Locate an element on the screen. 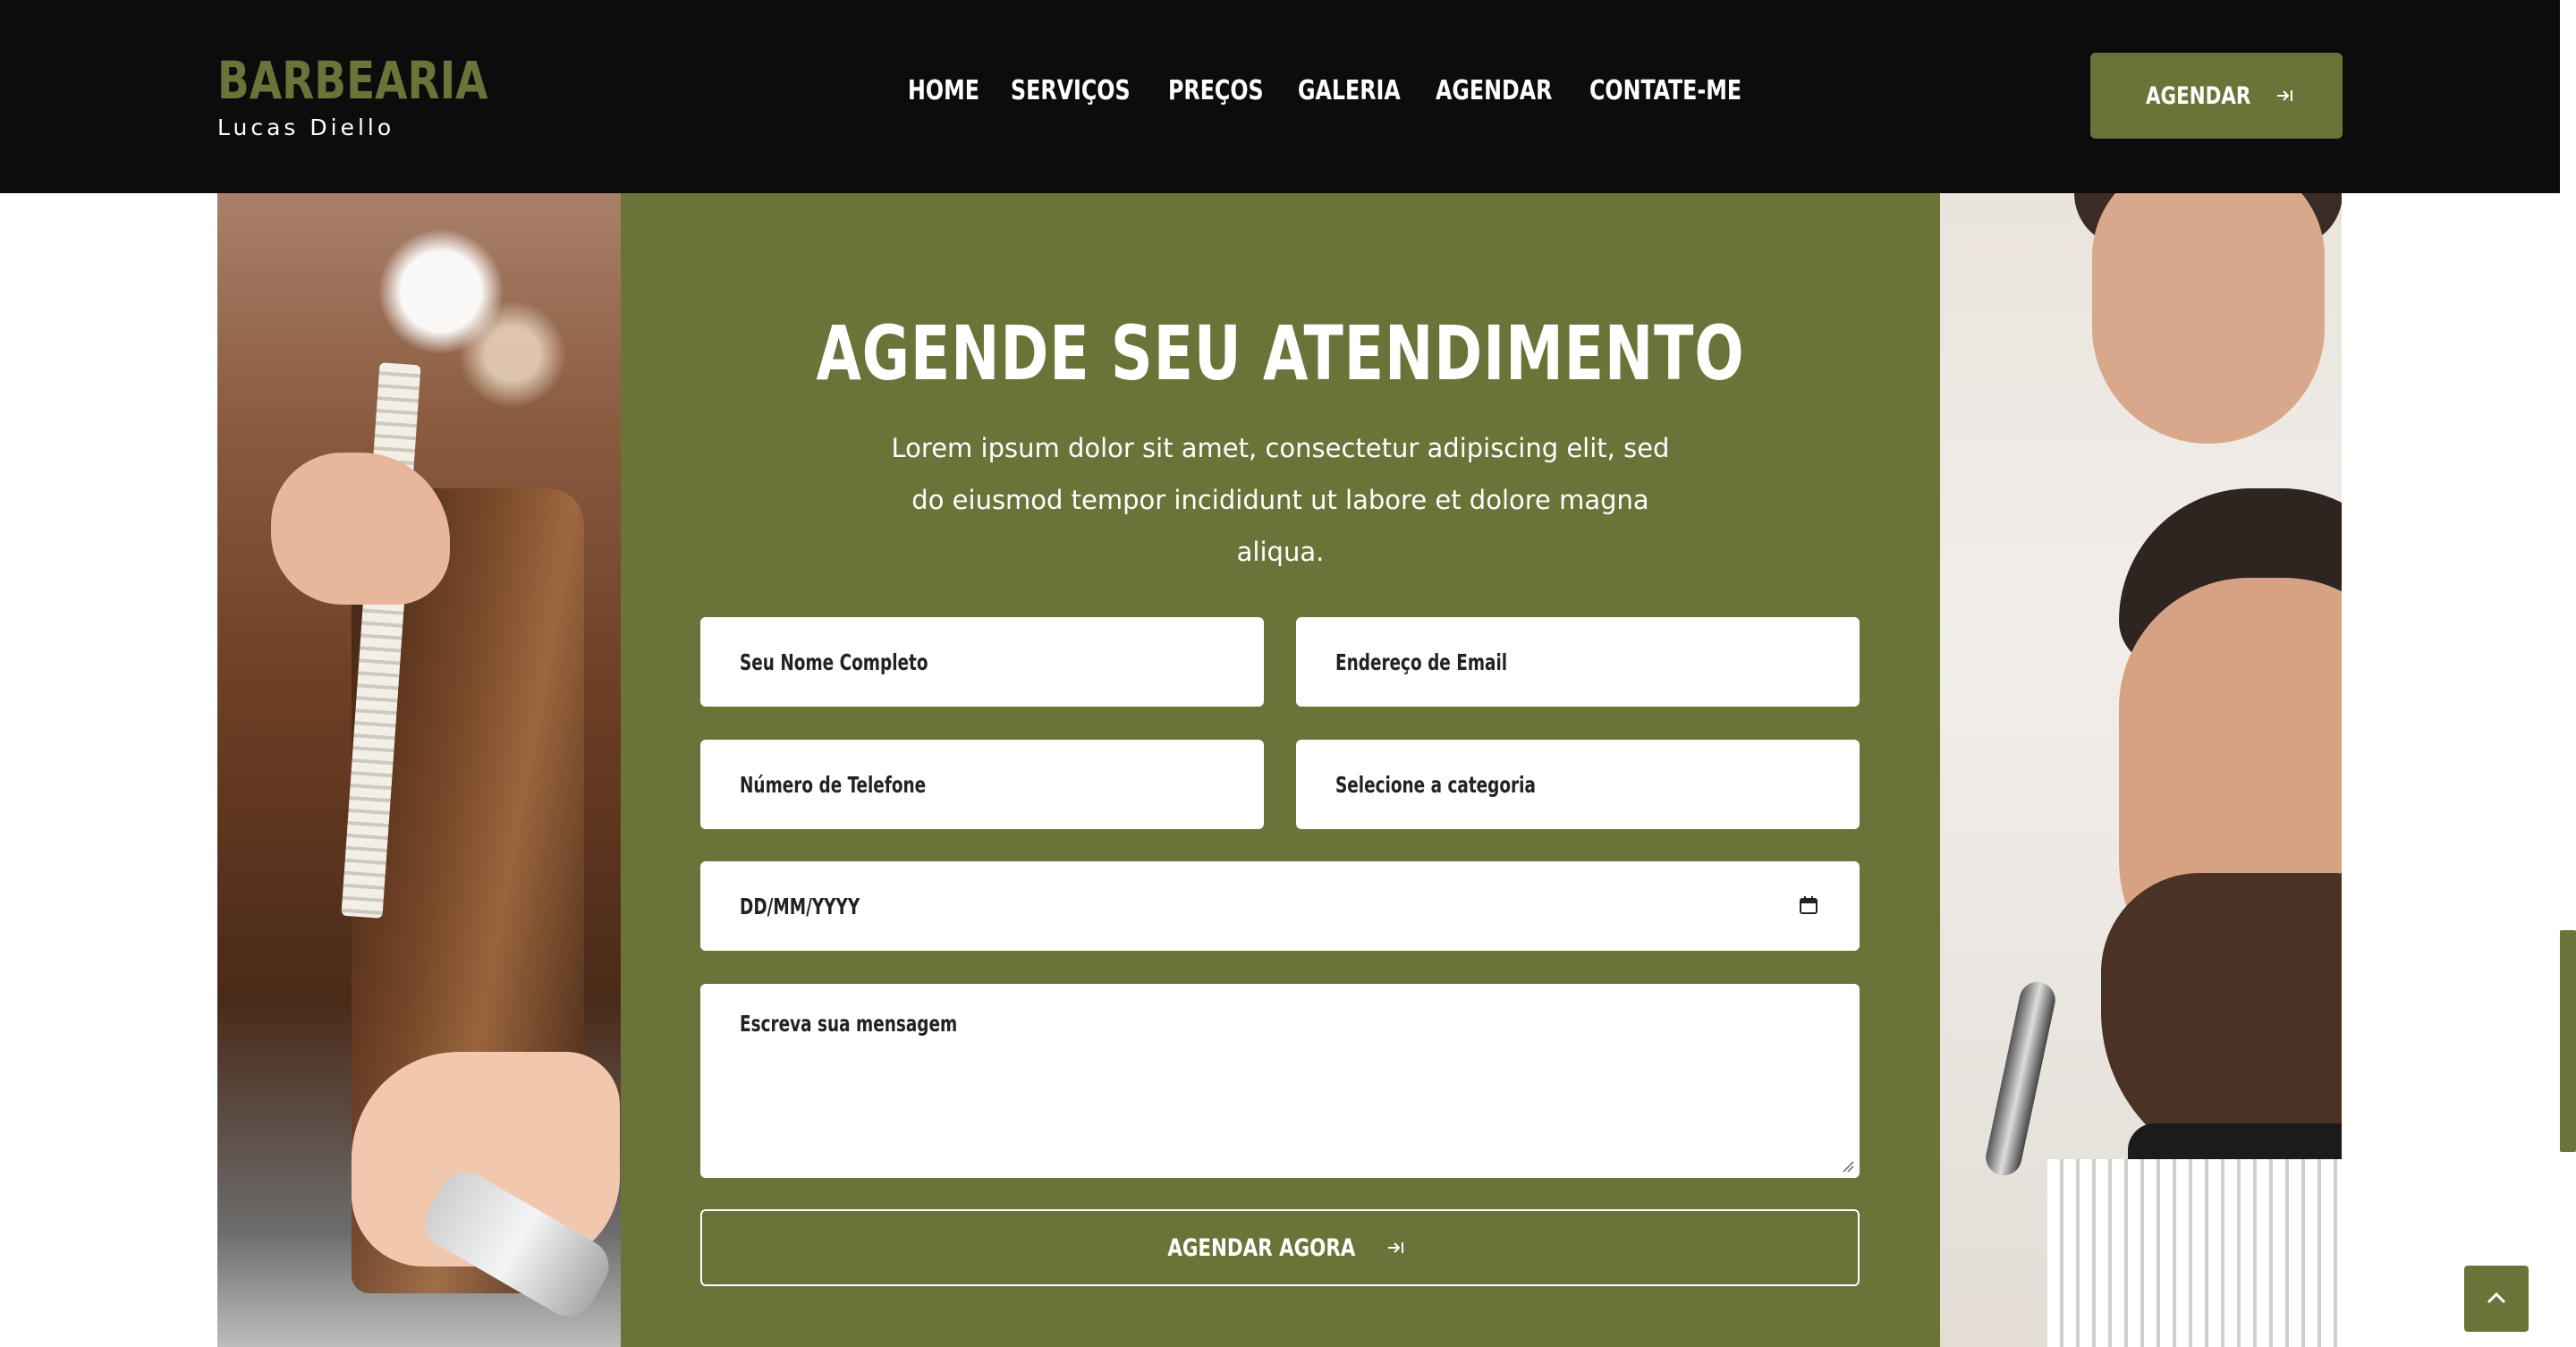  photo-hand is located at coordinates (360, 529).